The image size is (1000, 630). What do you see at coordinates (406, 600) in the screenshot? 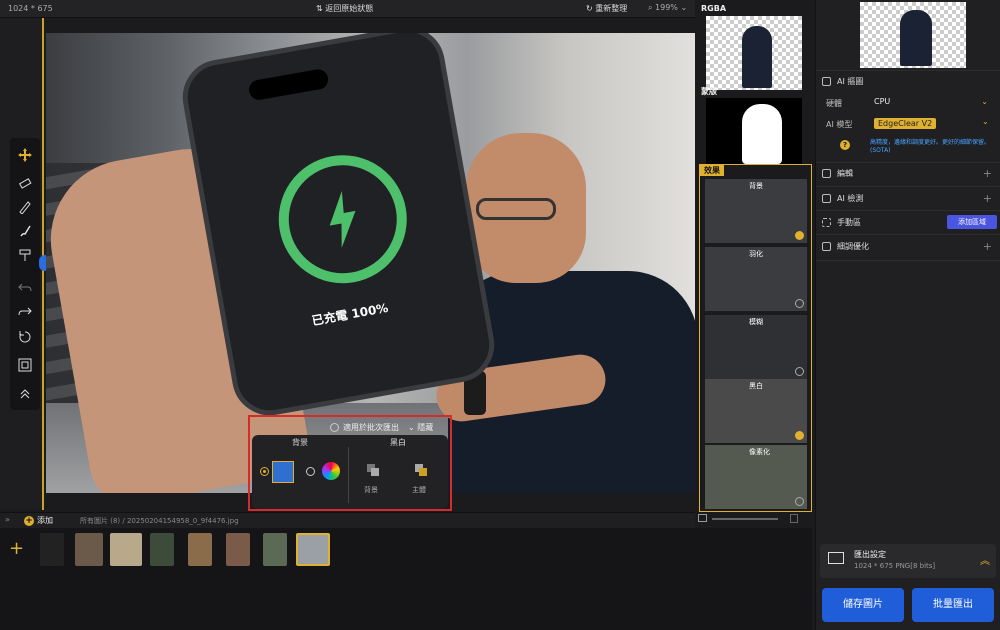
I see `filmstrip-footer` at bounding box center [406, 600].